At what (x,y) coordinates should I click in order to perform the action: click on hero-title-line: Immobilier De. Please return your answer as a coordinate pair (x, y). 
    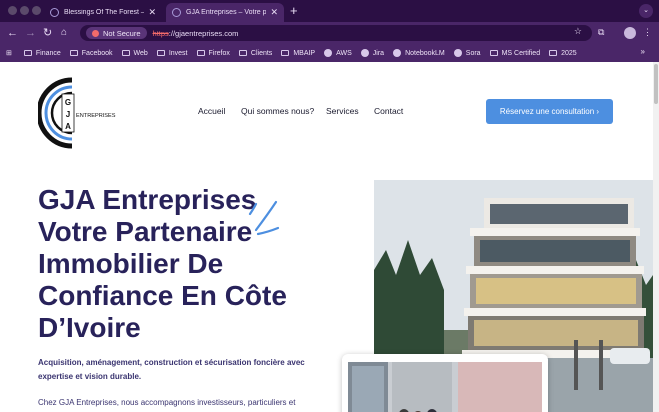
    Looking at the image, I should click on (131, 263).